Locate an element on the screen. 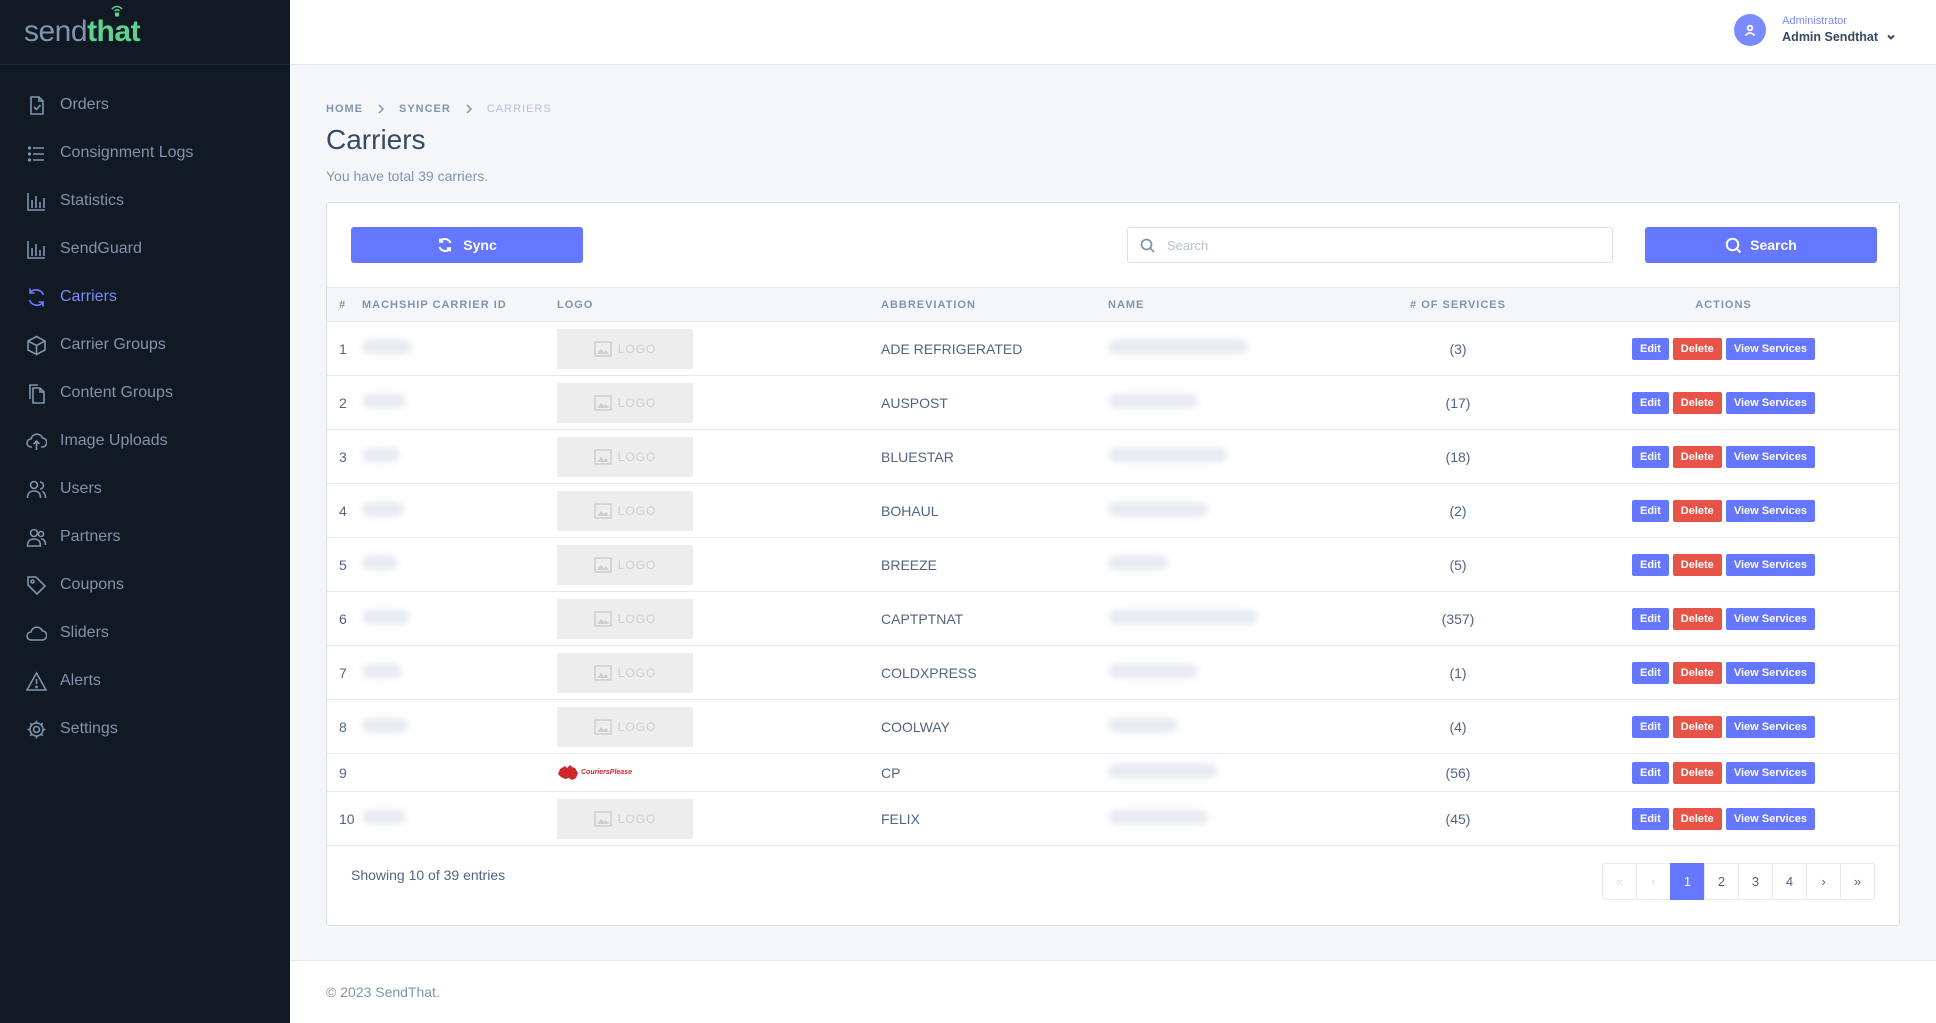 This screenshot has height=1023, width=1936. breadcrumb-home: Home is located at coordinates (344, 109).